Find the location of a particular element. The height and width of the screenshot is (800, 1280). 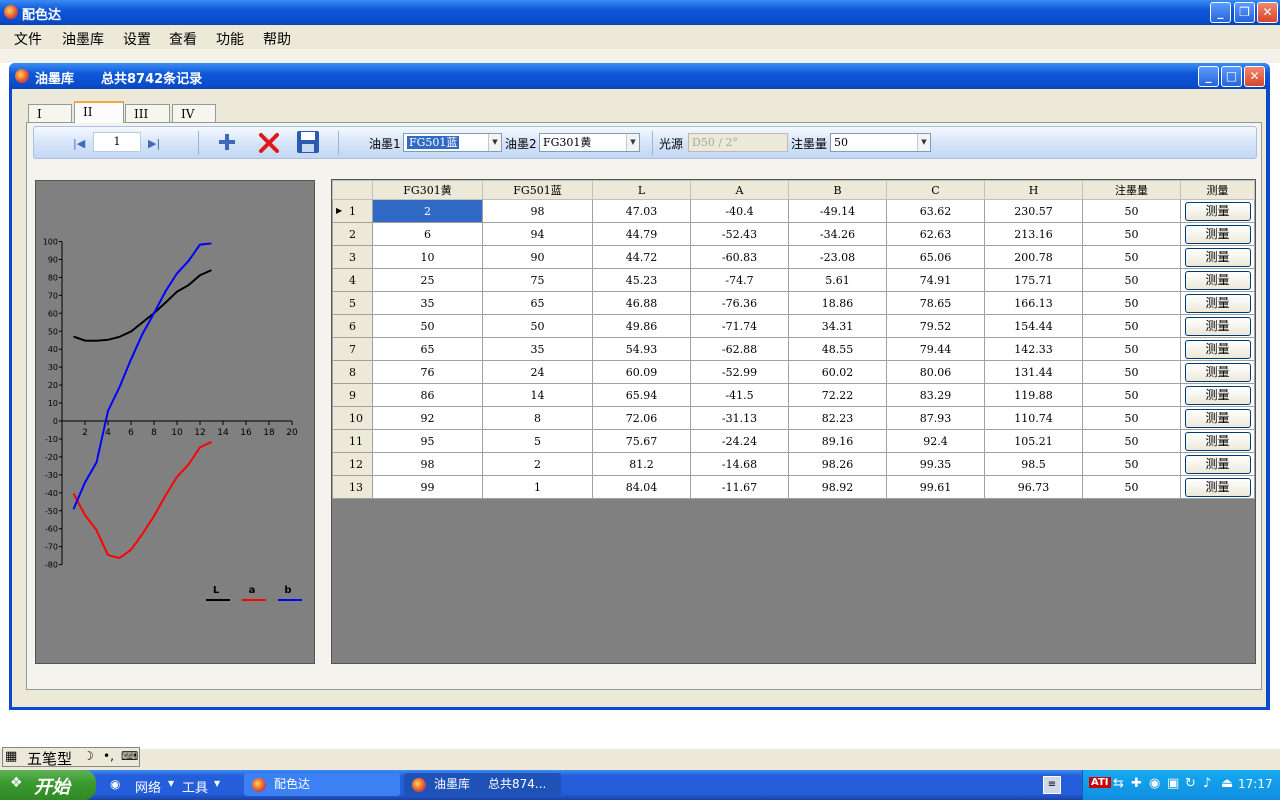

row-header: ▶ 1 is located at coordinates (352, 211).